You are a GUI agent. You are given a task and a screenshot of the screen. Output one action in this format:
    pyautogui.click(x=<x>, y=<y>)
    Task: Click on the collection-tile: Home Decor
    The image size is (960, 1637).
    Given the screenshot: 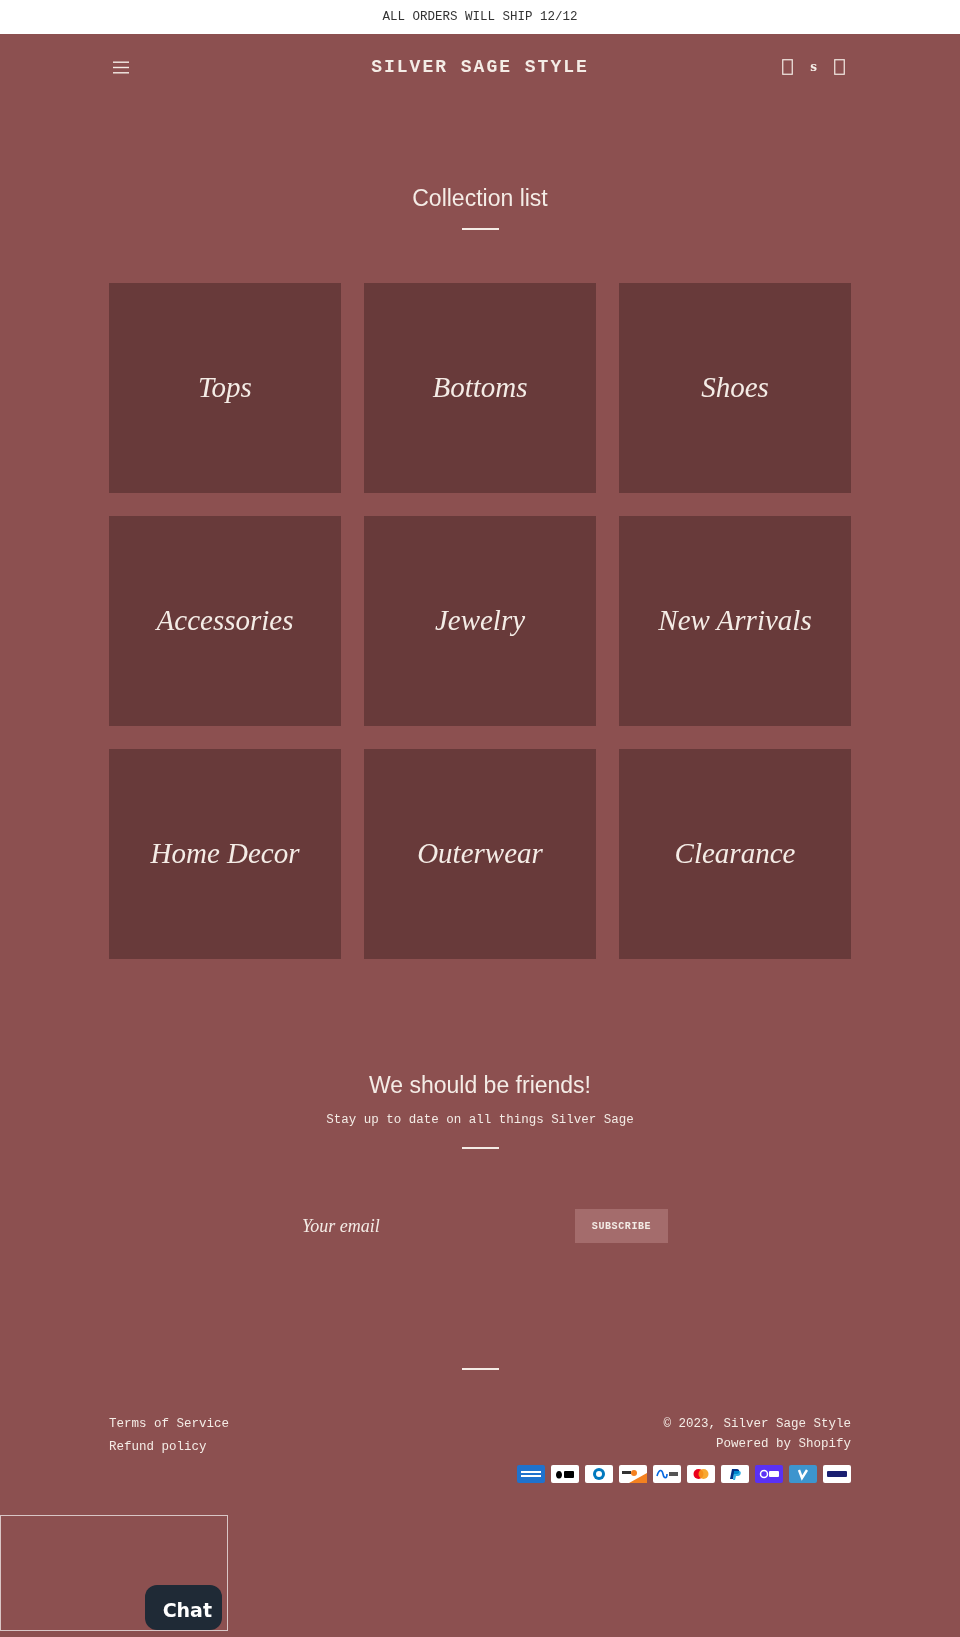 What is the action you would take?
    pyautogui.click(x=225, y=854)
    